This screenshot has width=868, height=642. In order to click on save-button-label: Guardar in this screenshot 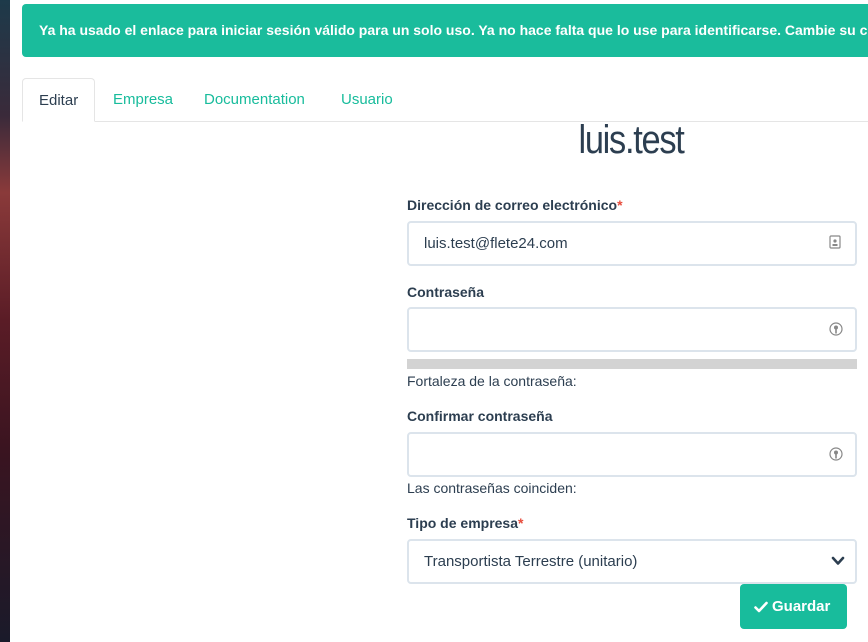, I will do `click(801, 606)`.